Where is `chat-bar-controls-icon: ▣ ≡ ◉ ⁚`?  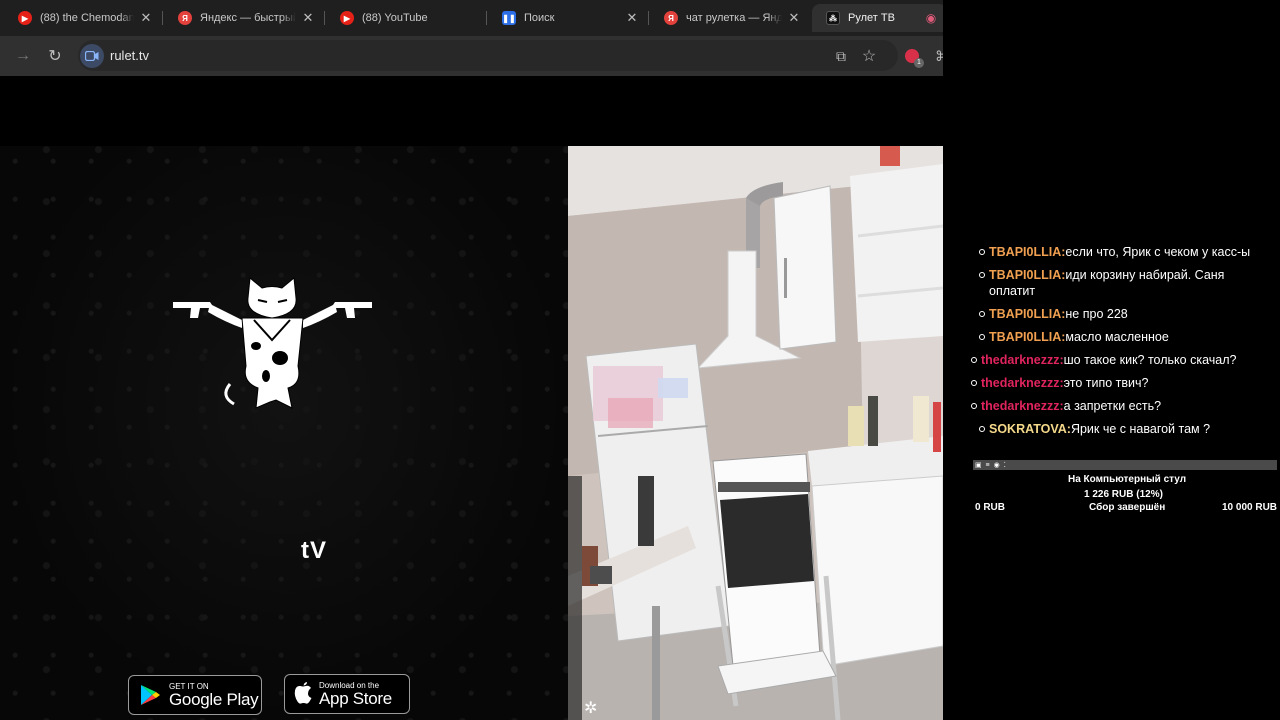 chat-bar-controls-icon: ▣ ≡ ◉ ⁚ is located at coordinates (991, 465).